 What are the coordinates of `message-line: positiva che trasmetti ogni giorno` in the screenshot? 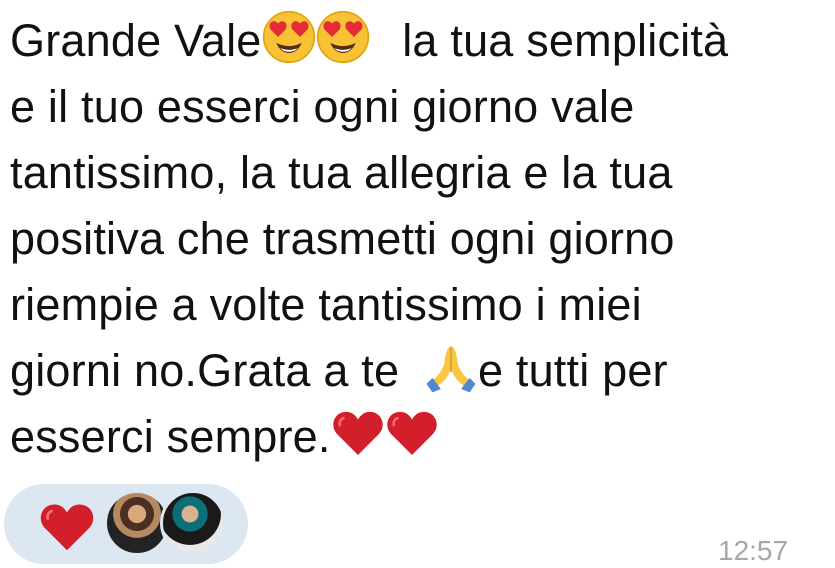 It's located at (342, 238).